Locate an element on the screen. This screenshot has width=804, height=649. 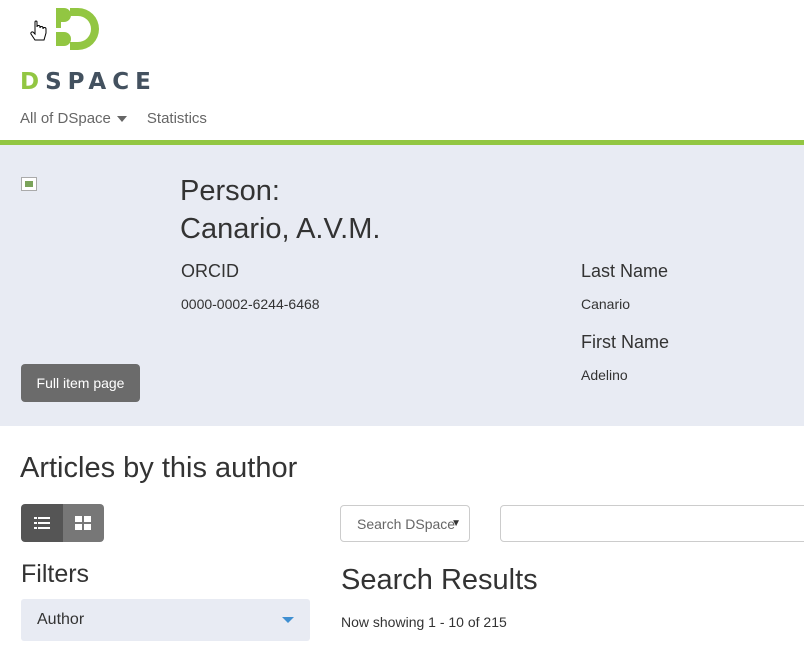
search-scope-select: Search DSpace ▼ is located at coordinates (405, 523).